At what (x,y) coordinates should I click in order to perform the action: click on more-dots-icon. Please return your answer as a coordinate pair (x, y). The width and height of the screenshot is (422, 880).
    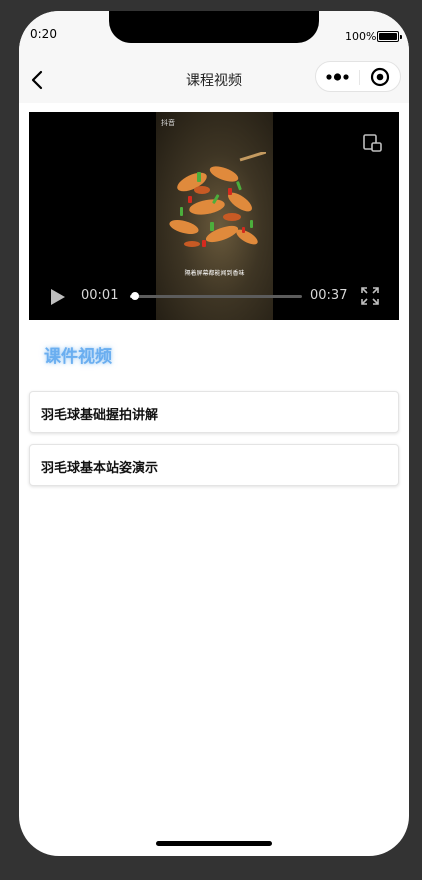
    Looking at the image, I should click on (337, 76).